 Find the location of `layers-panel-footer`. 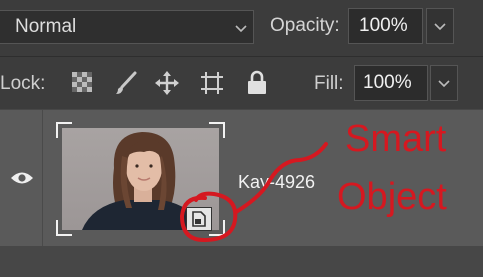

layers-panel-footer is located at coordinates (241, 261).